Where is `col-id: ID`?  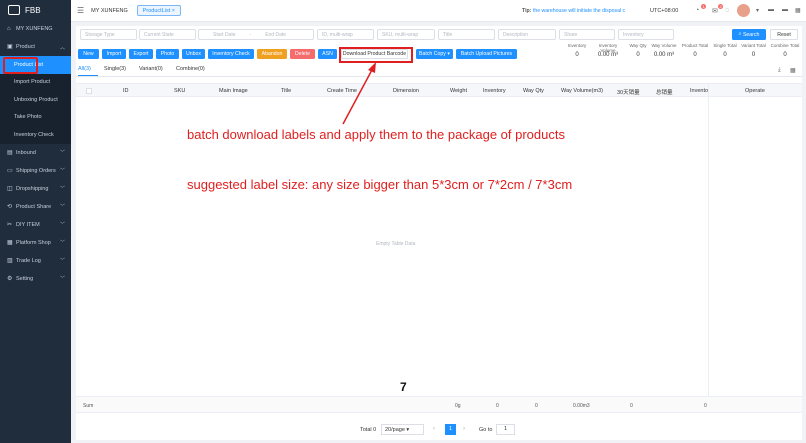 col-id: ID is located at coordinates (126, 91).